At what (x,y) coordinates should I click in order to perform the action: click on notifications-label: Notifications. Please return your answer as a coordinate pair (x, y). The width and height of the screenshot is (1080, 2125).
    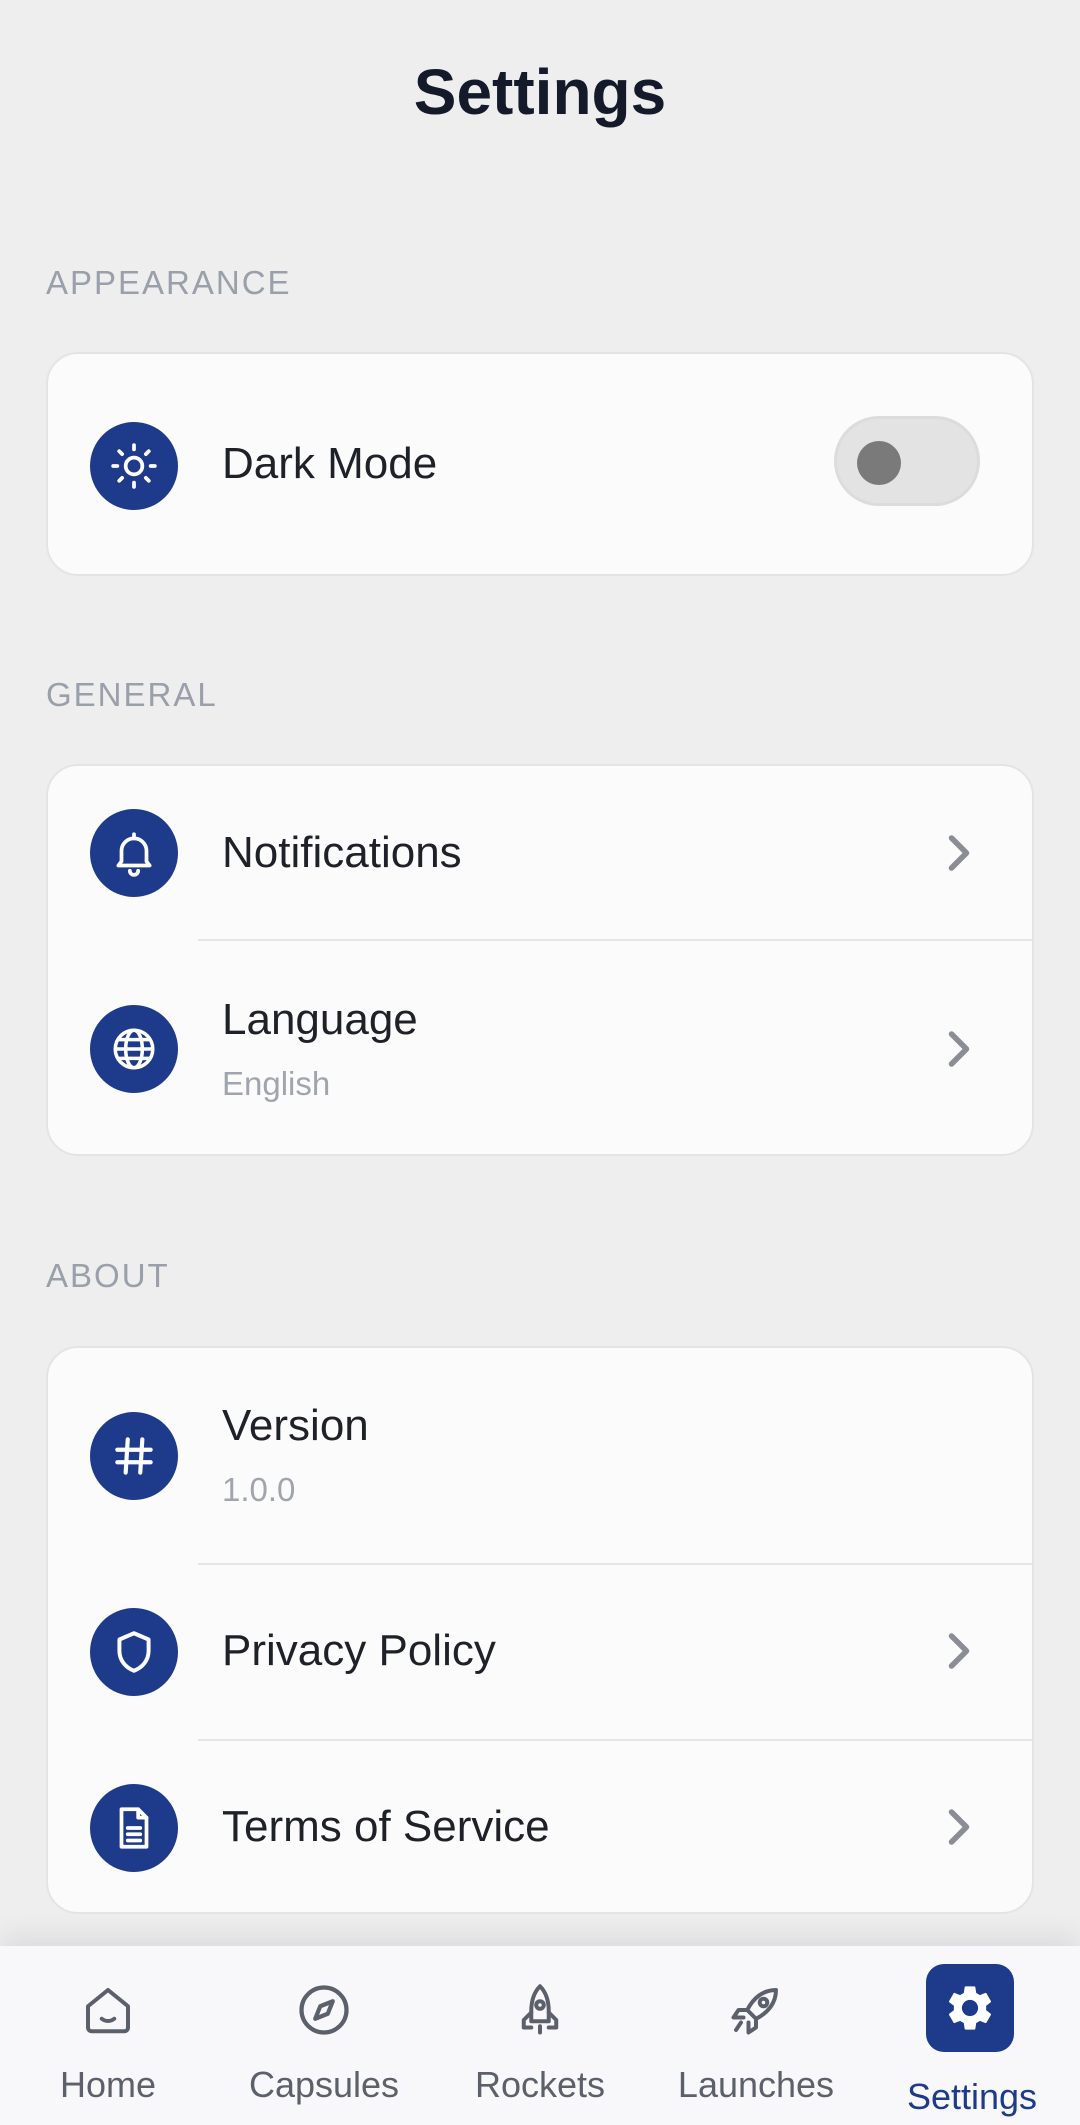
    Looking at the image, I should click on (342, 852).